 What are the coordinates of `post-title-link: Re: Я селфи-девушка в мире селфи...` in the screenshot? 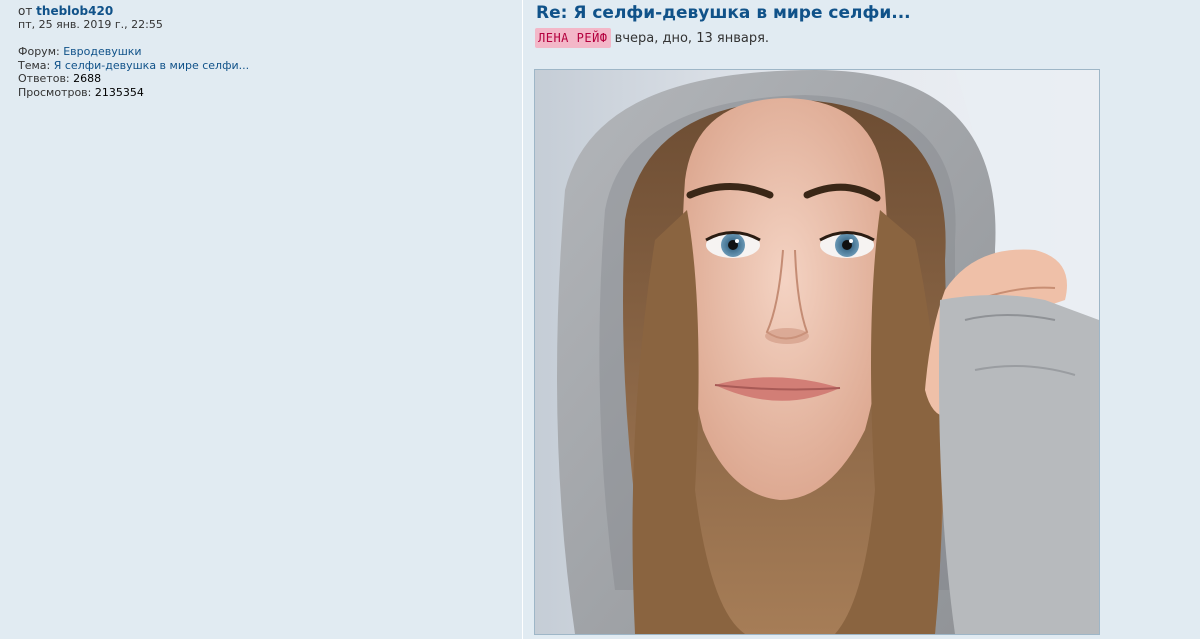 It's located at (723, 13).